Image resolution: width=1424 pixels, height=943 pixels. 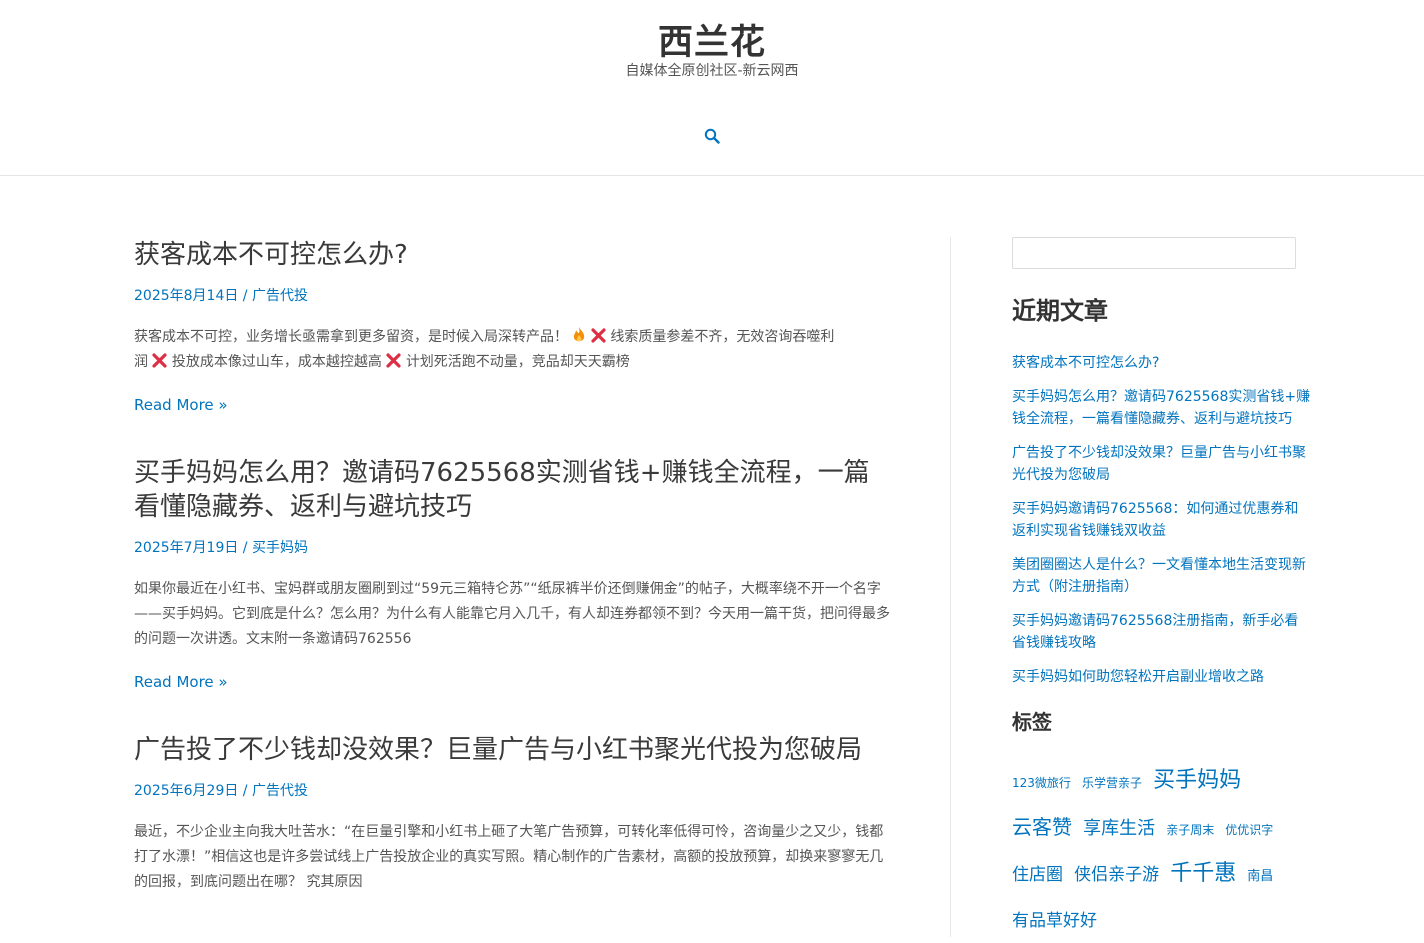 I want to click on content-divider, so click(x=950, y=587).